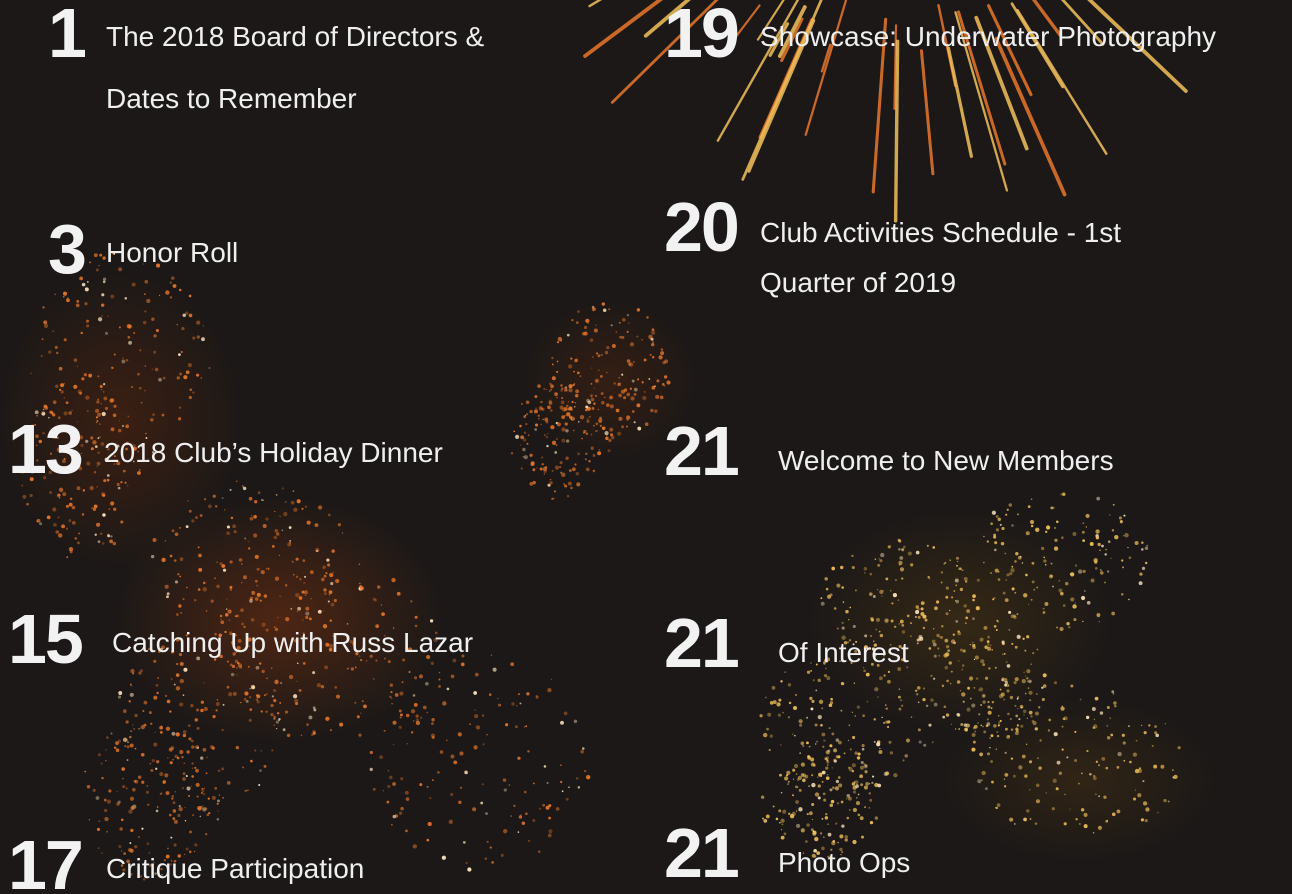 The height and width of the screenshot is (894, 1292). What do you see at coordinates (67, 249) in the screenshot?
I see `toc-page-number: 3` at bounding box center [67, 249].